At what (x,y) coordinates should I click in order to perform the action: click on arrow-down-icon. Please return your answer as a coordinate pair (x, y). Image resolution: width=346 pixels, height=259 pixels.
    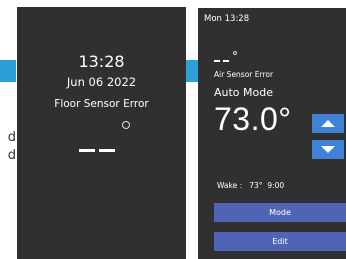
    Looking at the image, I should click on (328, 149).